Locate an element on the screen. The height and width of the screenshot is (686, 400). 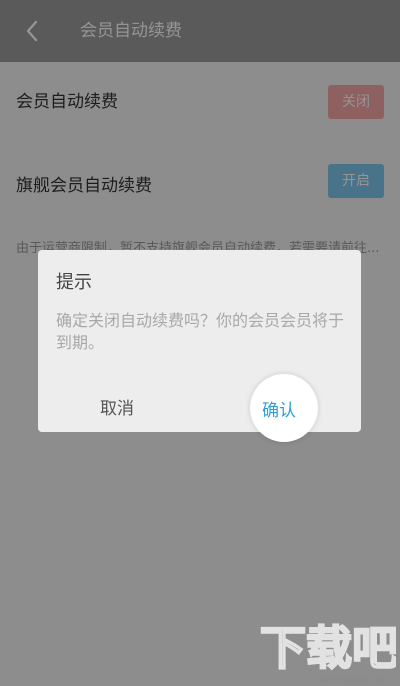
dialog-message: 确定关闭自动续费吗？你的会员会员将于到期。 is located at coordinates (200, 331).